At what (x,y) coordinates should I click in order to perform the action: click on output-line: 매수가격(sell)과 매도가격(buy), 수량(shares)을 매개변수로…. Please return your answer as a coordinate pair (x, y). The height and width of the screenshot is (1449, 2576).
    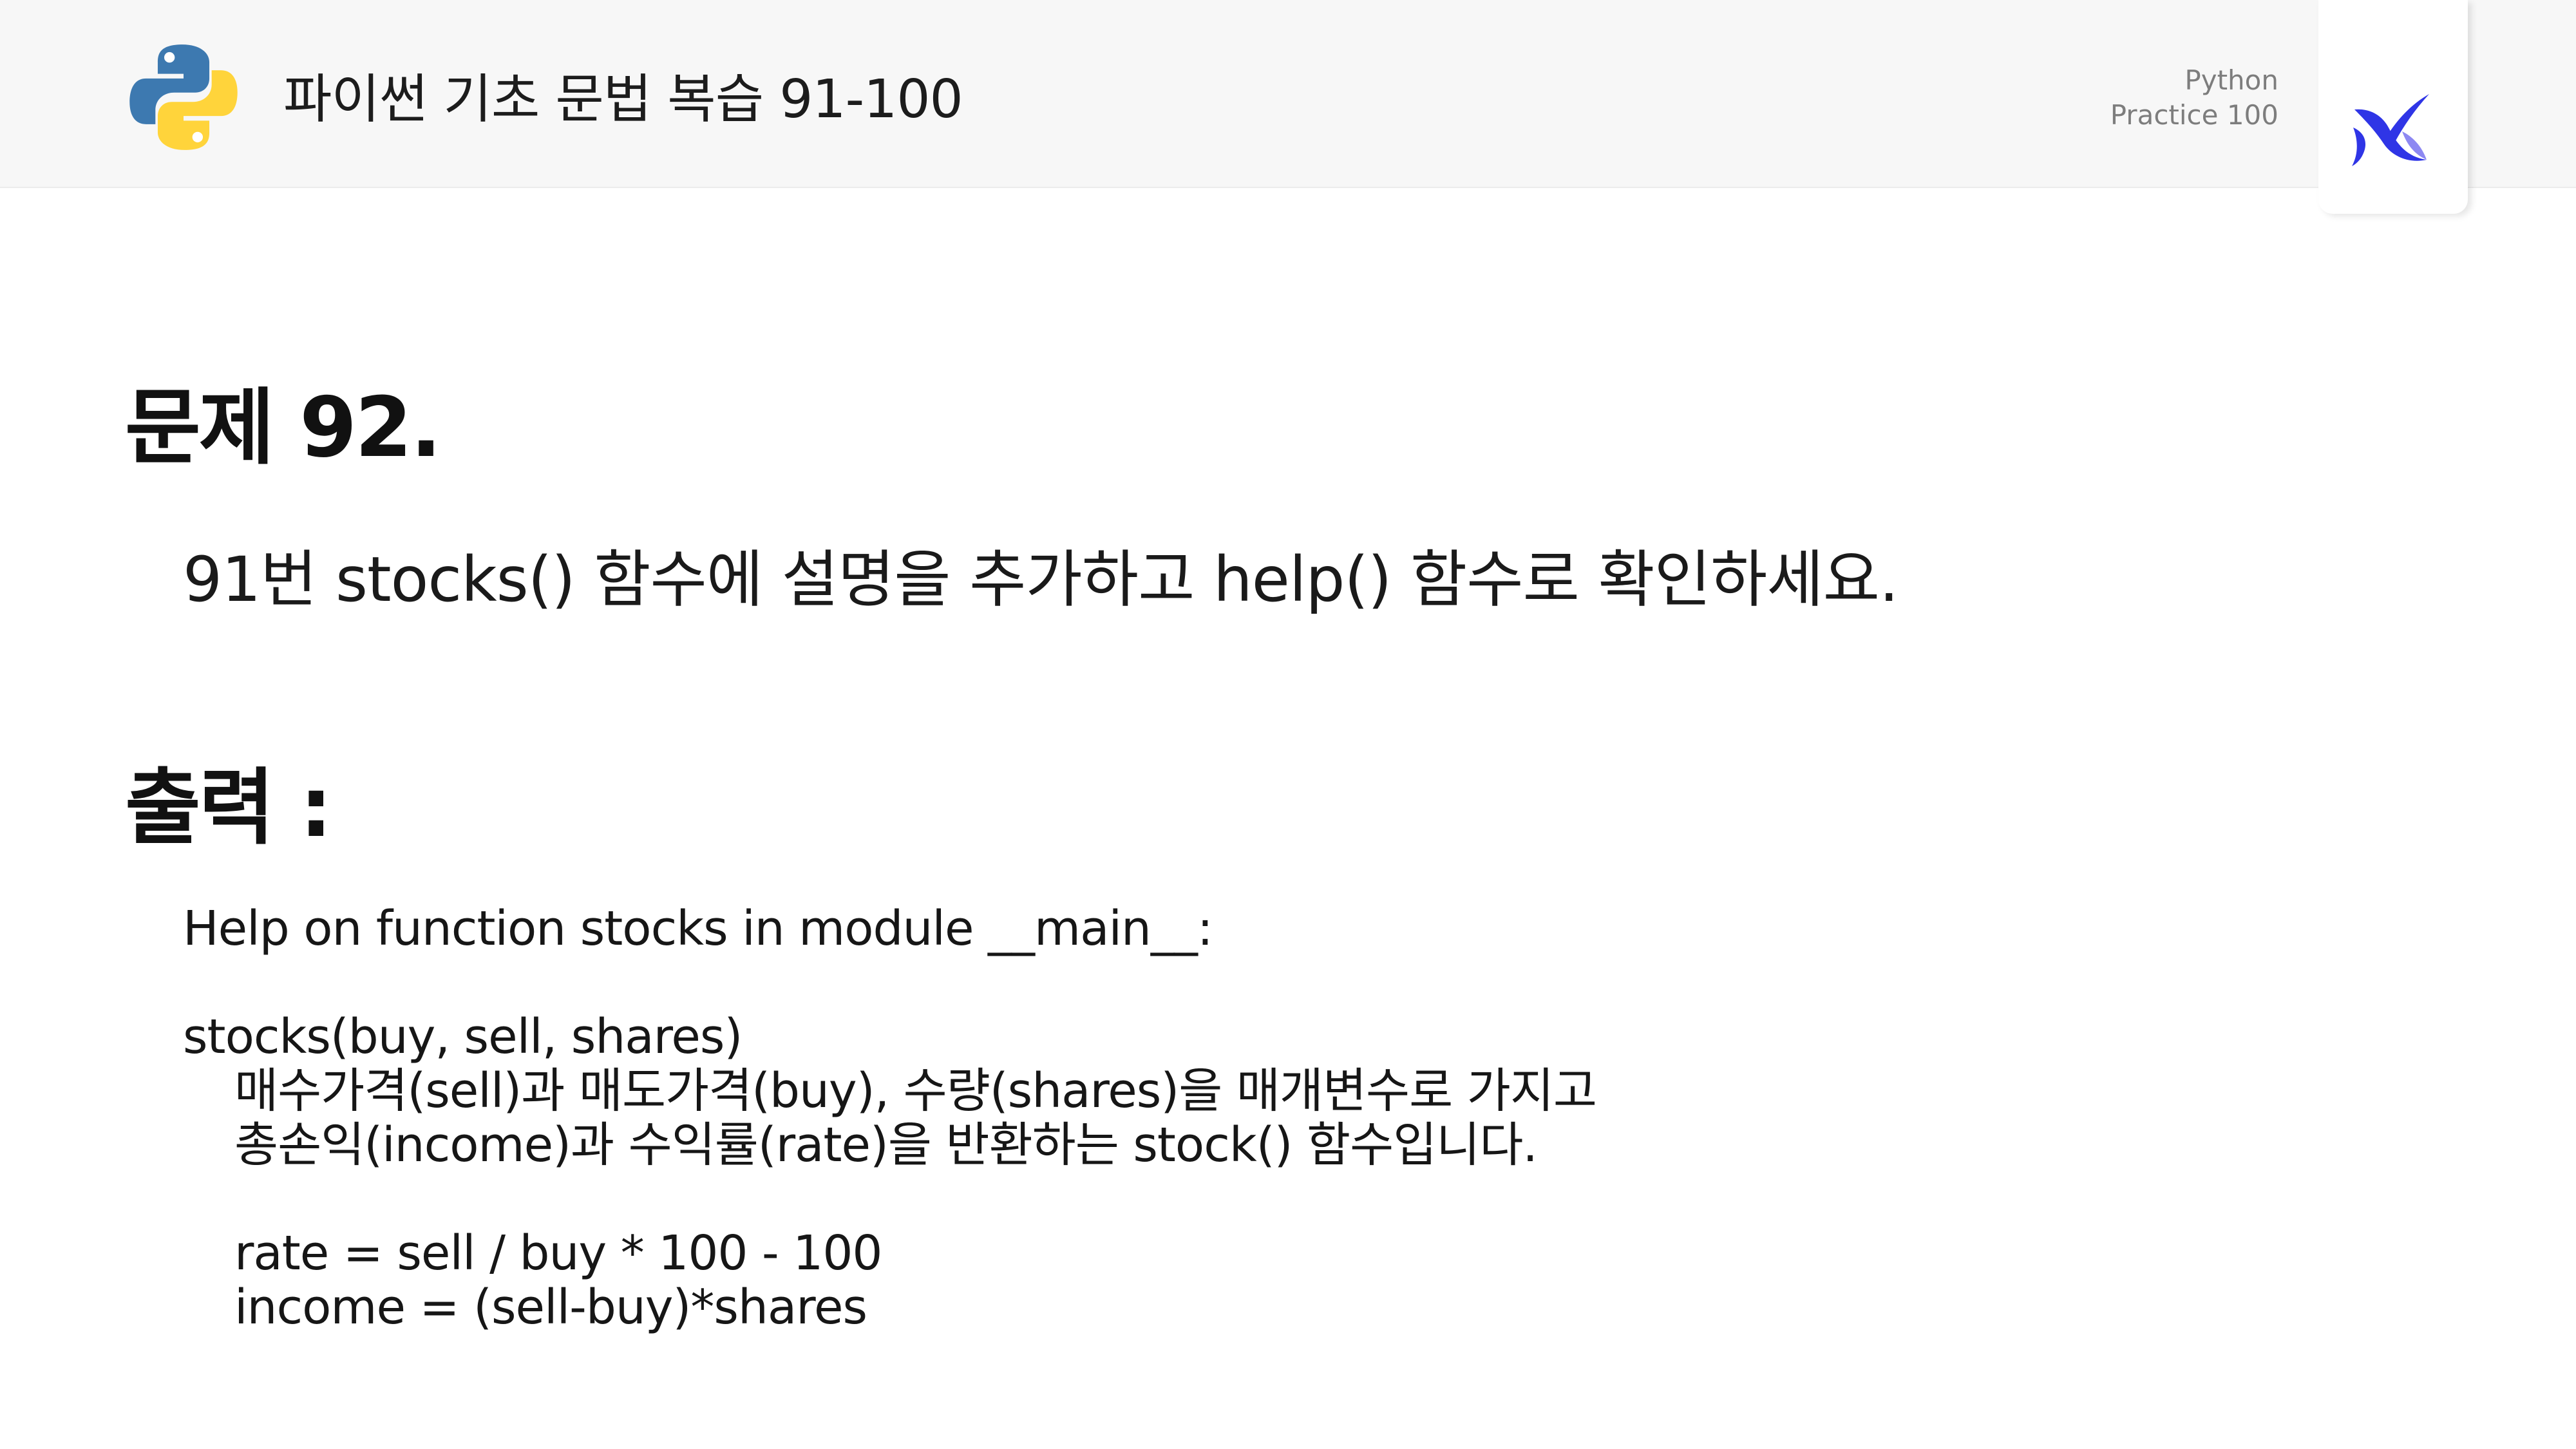
    Looking at the image, I should click on (915, 1091).